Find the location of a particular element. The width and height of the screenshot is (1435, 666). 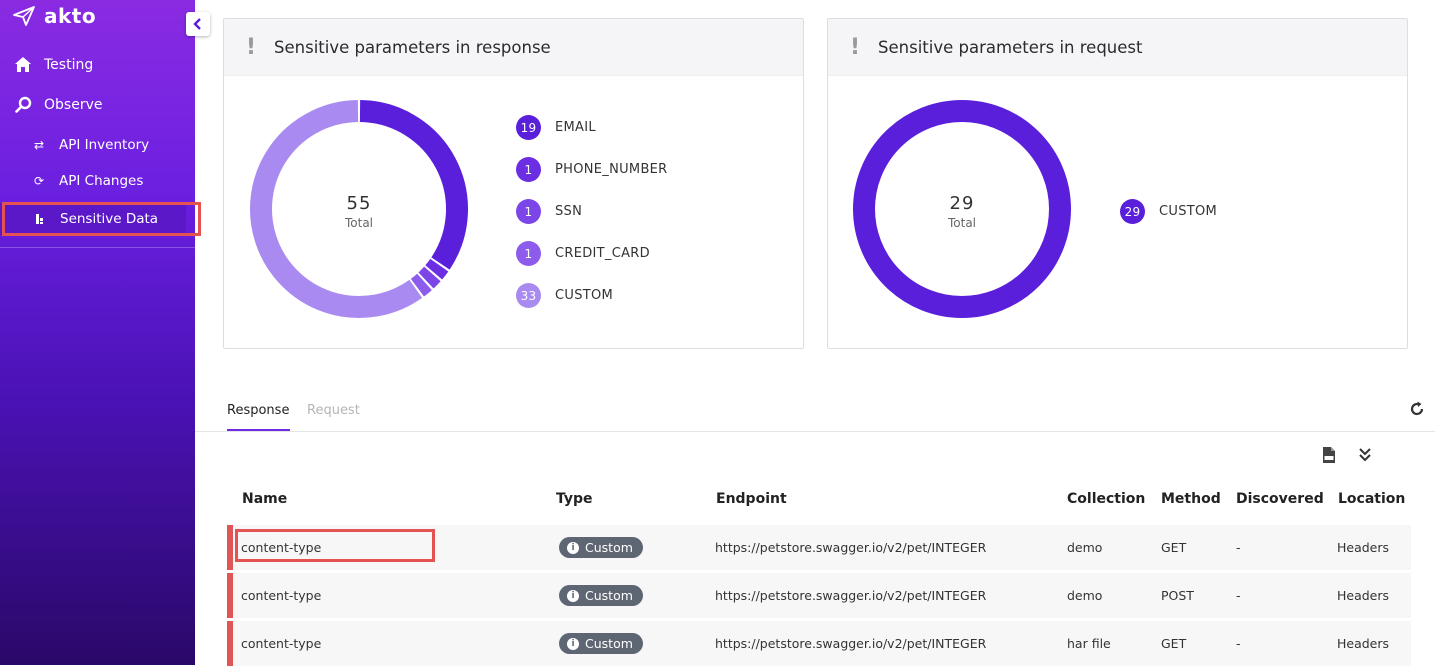

sidebar-divider is located at coordinates (97, 247).